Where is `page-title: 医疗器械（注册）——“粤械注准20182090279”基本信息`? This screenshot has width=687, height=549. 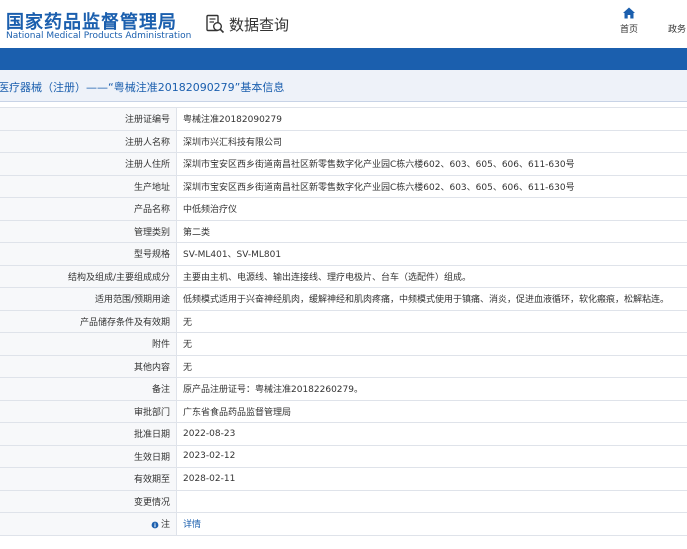 page-title: 医疗器械（注册）——“粤械注准20182090279”基本信息 is located at coordinates (142, 87).